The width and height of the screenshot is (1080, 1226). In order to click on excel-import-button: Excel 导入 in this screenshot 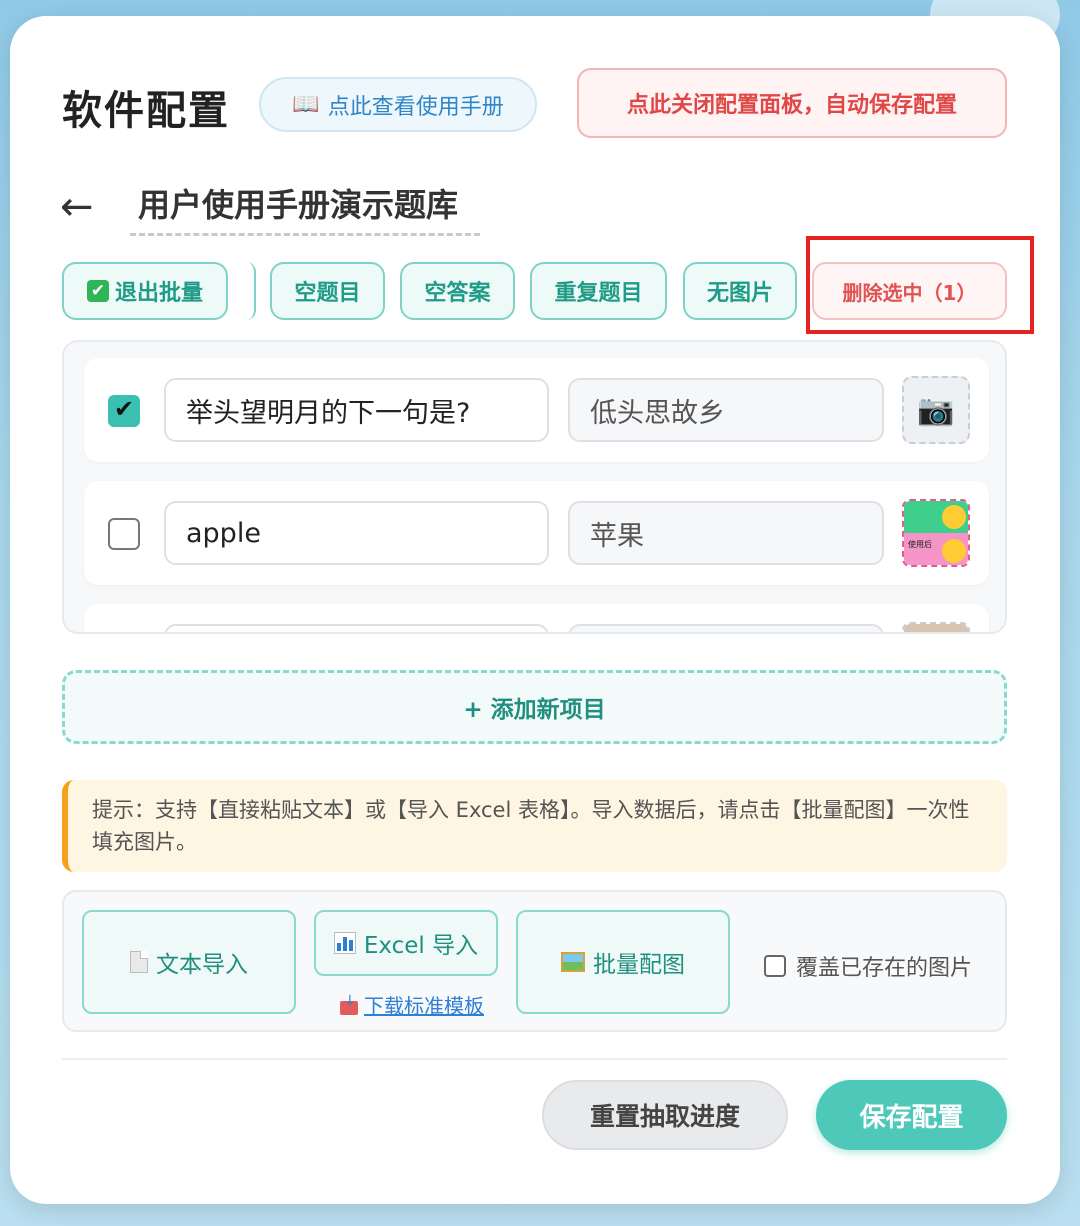, I will do `click(406, 943)`.